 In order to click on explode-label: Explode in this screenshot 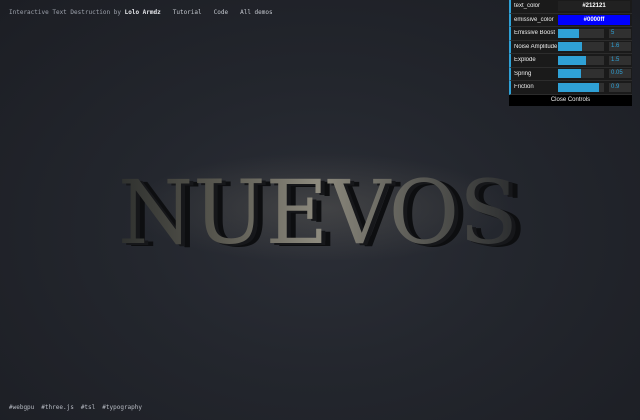, I will do `click(525, 60)`.